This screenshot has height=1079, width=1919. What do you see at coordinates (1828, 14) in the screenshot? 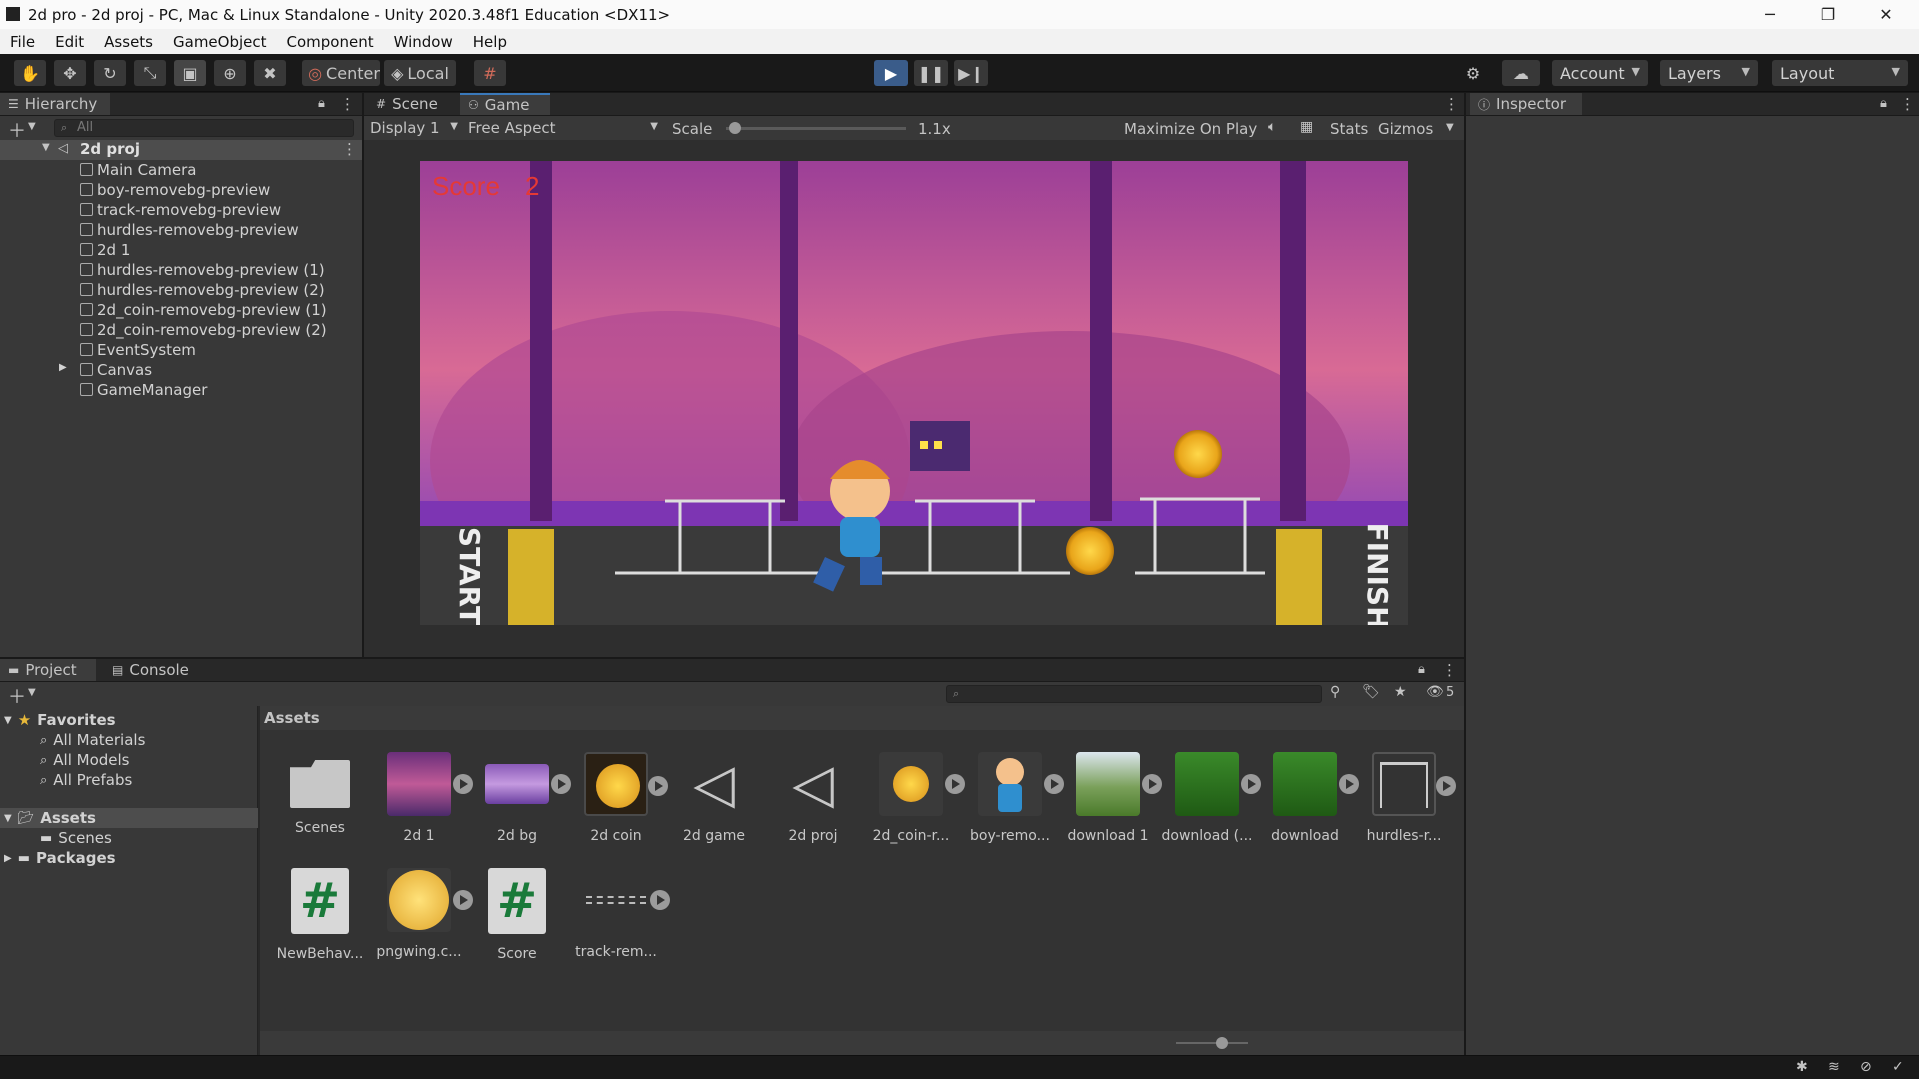
I see `maximize-button: ❐` at bounding box center [1828, 14].